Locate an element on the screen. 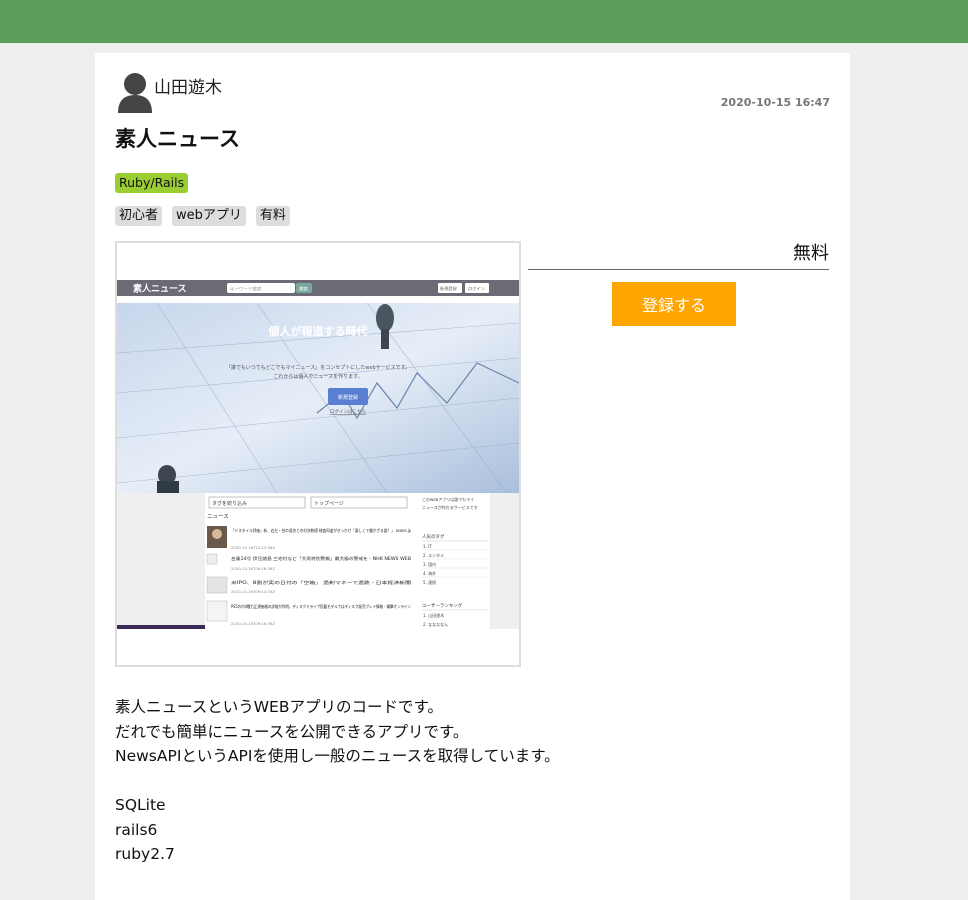 The width and height of the screenshot is (968, 900). description-line: 素人ニュースというWEBアプリのコードです。 is located at coordinates (279, 707).